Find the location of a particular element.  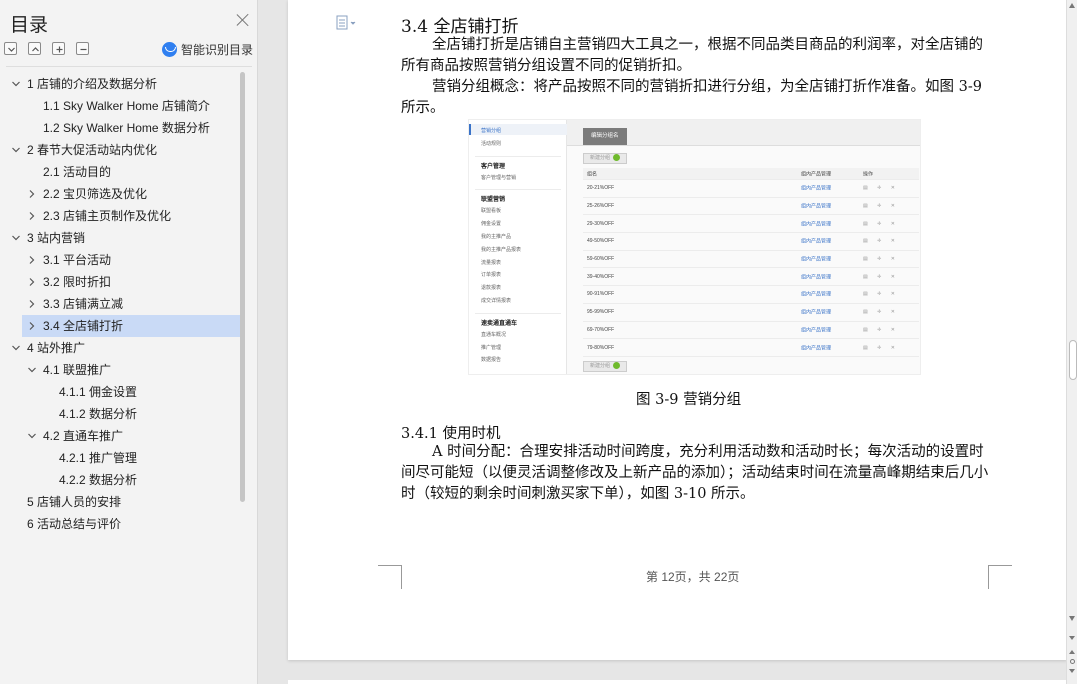

figure-sidebar-item: 数据报告 is located at coordinates (491, 360).